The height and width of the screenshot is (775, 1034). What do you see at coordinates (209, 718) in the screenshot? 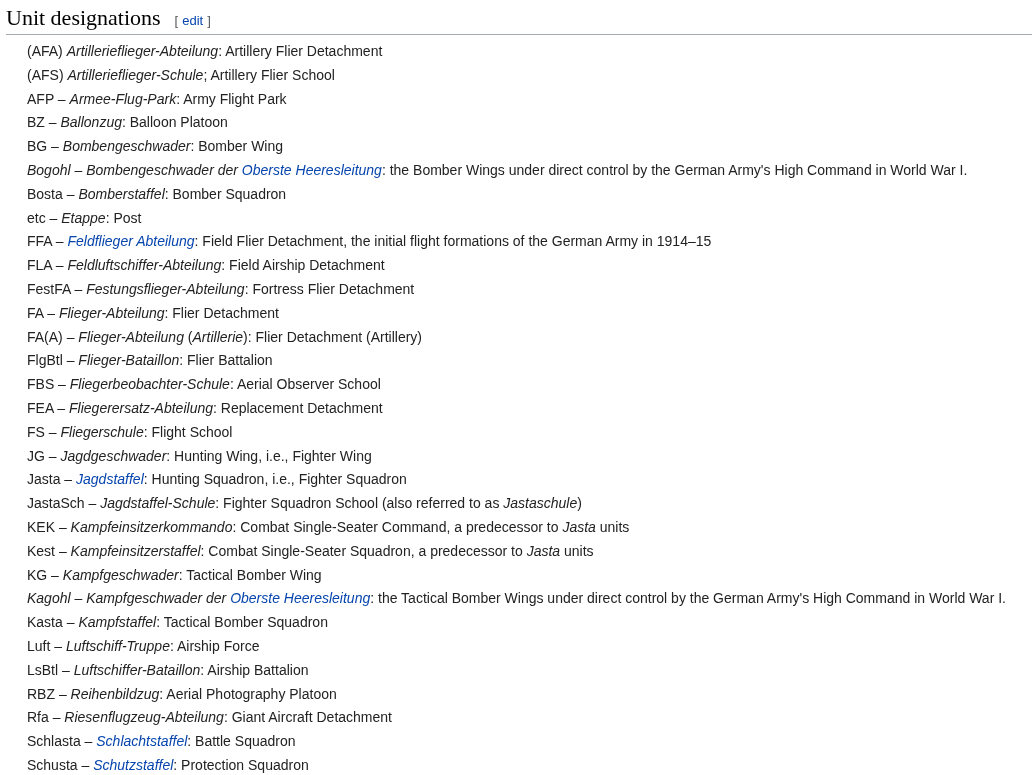
I see `list-item: Rfa – Riesenflugzeug-Abteilung: Giant Aircraft Detachment` at bounding box center [209, 718].